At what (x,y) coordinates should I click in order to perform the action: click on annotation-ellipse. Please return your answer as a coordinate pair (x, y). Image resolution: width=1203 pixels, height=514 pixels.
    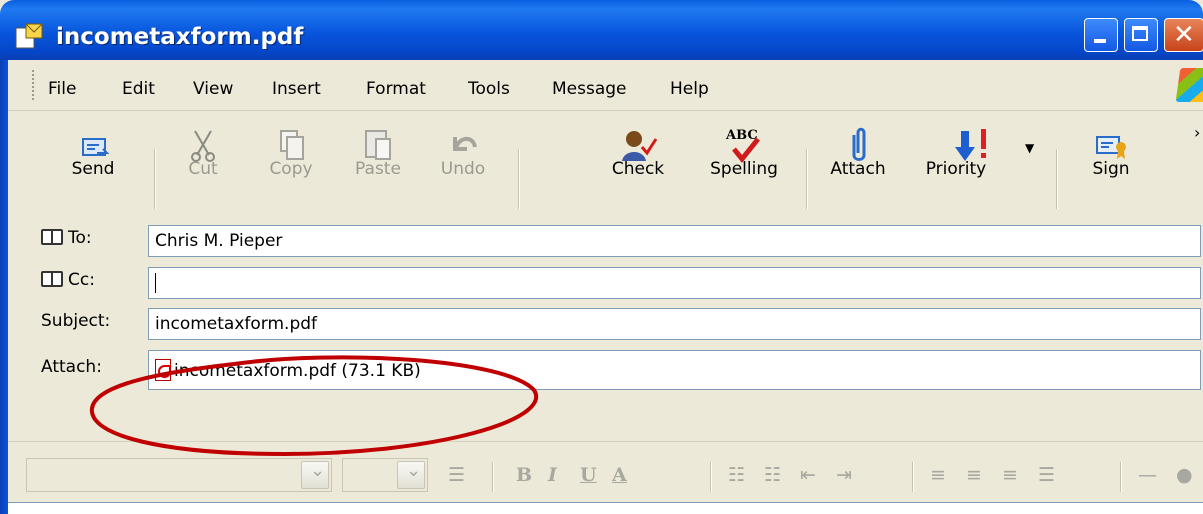
    Looking at the image, I should click on (314, 406).